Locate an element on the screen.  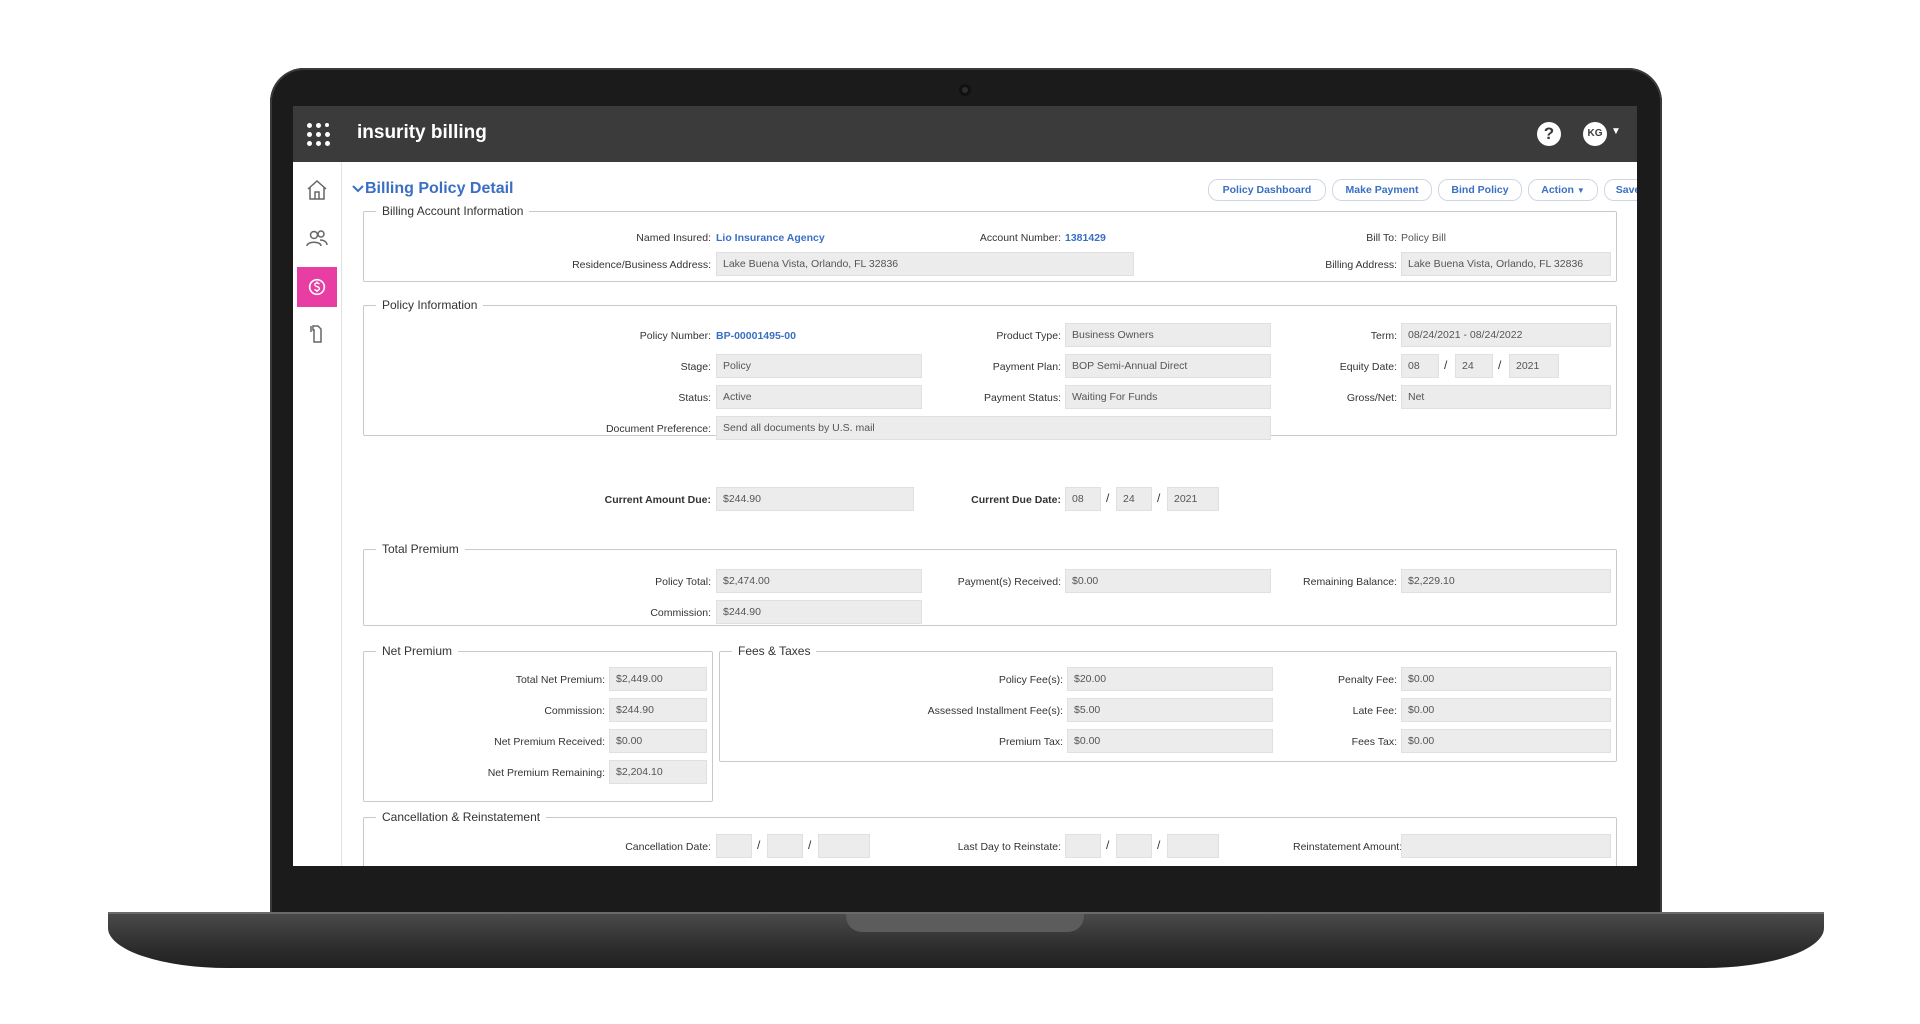
late-fee-field: $0.00 is located at coordinates (1506, 710).